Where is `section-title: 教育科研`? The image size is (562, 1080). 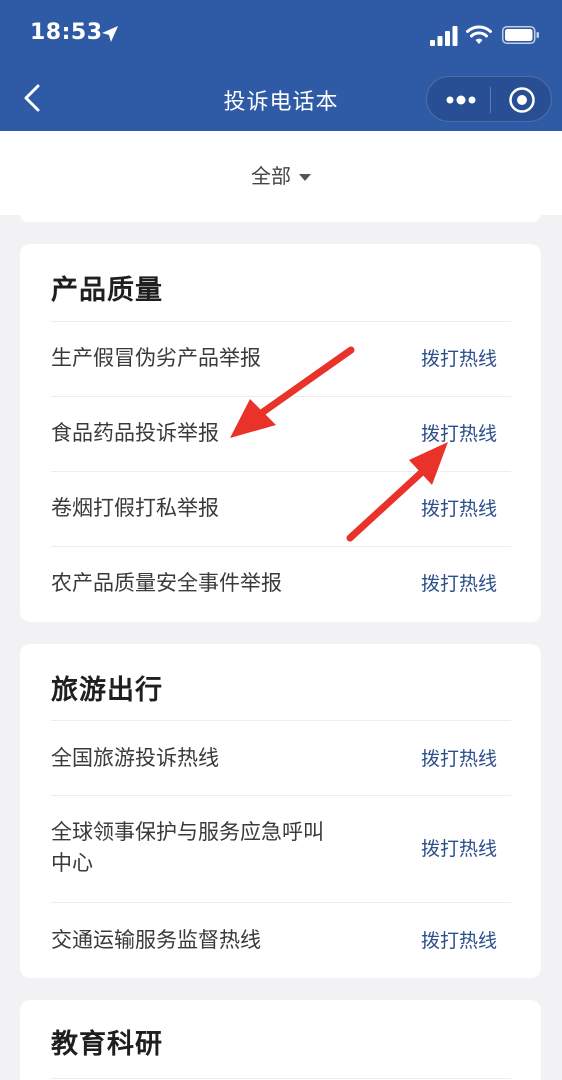 section-title: 教育科研 is located at coordinates (107, 1044).